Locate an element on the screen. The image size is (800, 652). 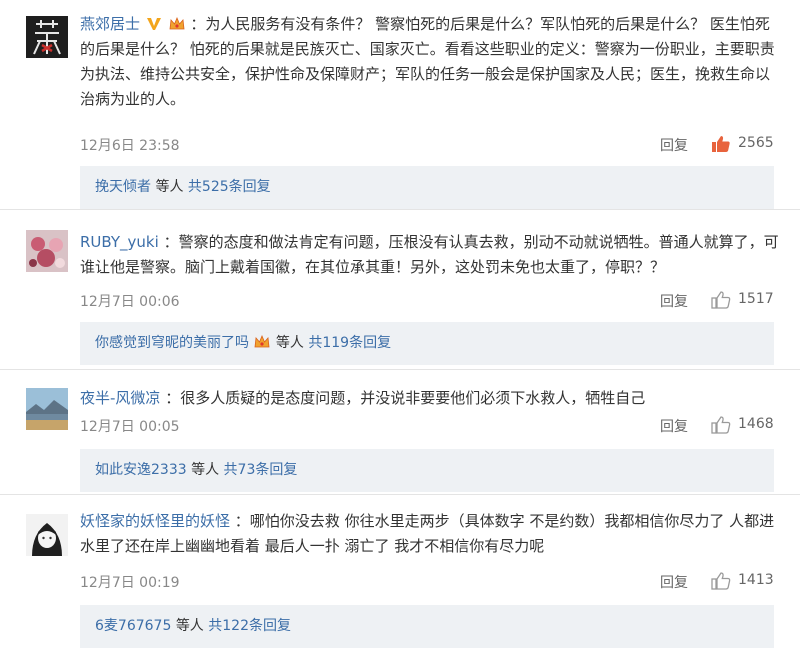
reply-summary-total: 共119条回复 is located at coordinates (349, 343).